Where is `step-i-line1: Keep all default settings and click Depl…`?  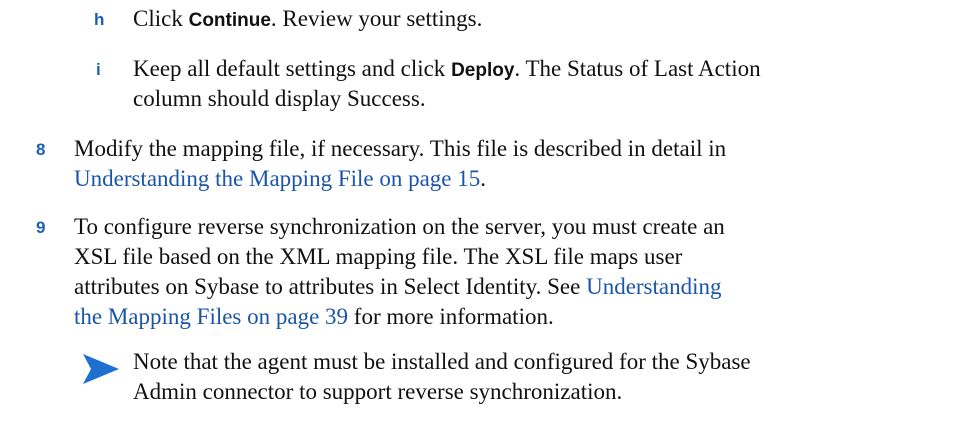 step-i-line1: Keep all default settings and click Depl… is located at coordinates (447, 68).